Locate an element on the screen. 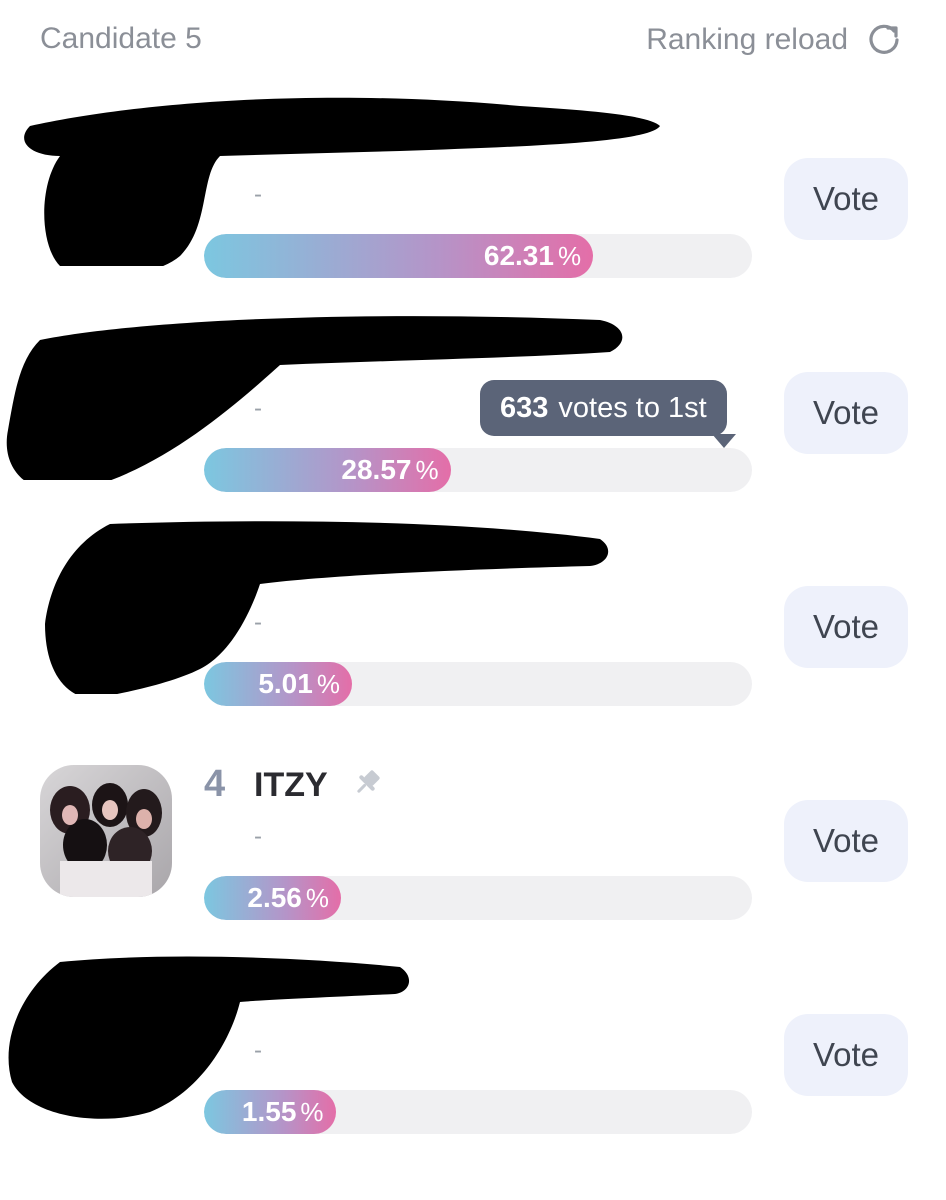 The image size is (946, 1200). pin-icon is located at coordinates (367, 783).